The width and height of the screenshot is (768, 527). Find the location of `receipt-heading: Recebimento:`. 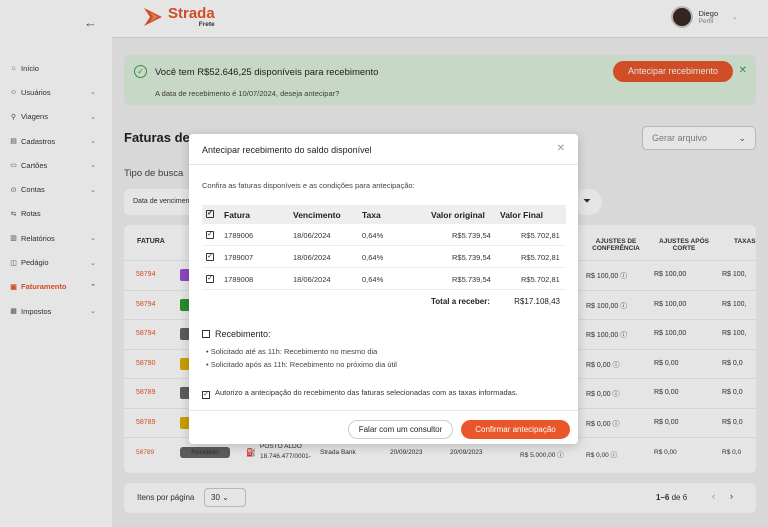

receipt-heading: Recebimento: is located at coordinates (236, 334).